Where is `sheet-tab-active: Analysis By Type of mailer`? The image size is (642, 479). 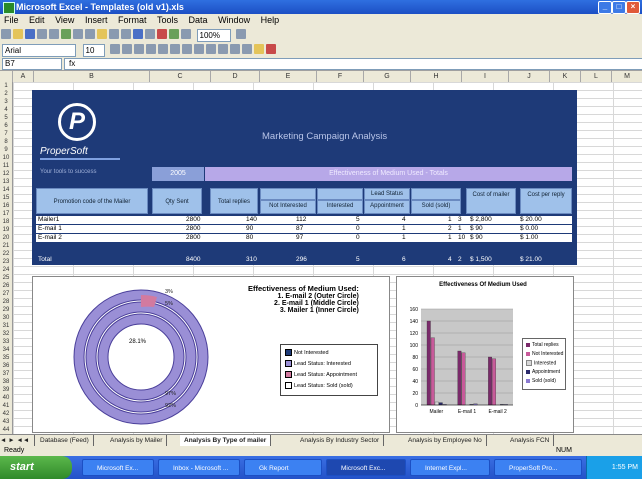
sheet-tab-active: Analysis By Type of mailer is located at coordinates (226, 440).